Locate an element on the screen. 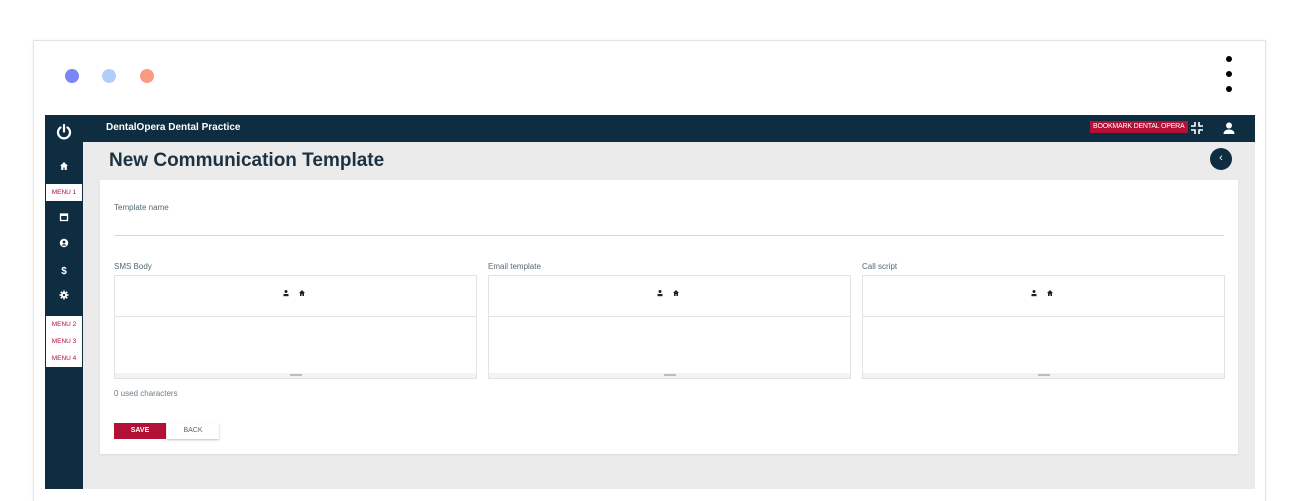  sidebar-menu-group-1: MENU 1 is located at coordinates (64, 192).